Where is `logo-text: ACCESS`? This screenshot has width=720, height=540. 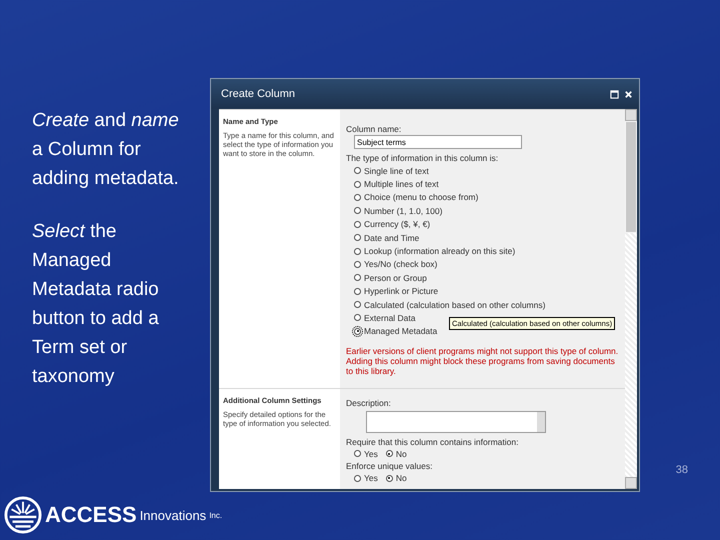
logo-text: ACCESS is located at coordinates (91, 515).